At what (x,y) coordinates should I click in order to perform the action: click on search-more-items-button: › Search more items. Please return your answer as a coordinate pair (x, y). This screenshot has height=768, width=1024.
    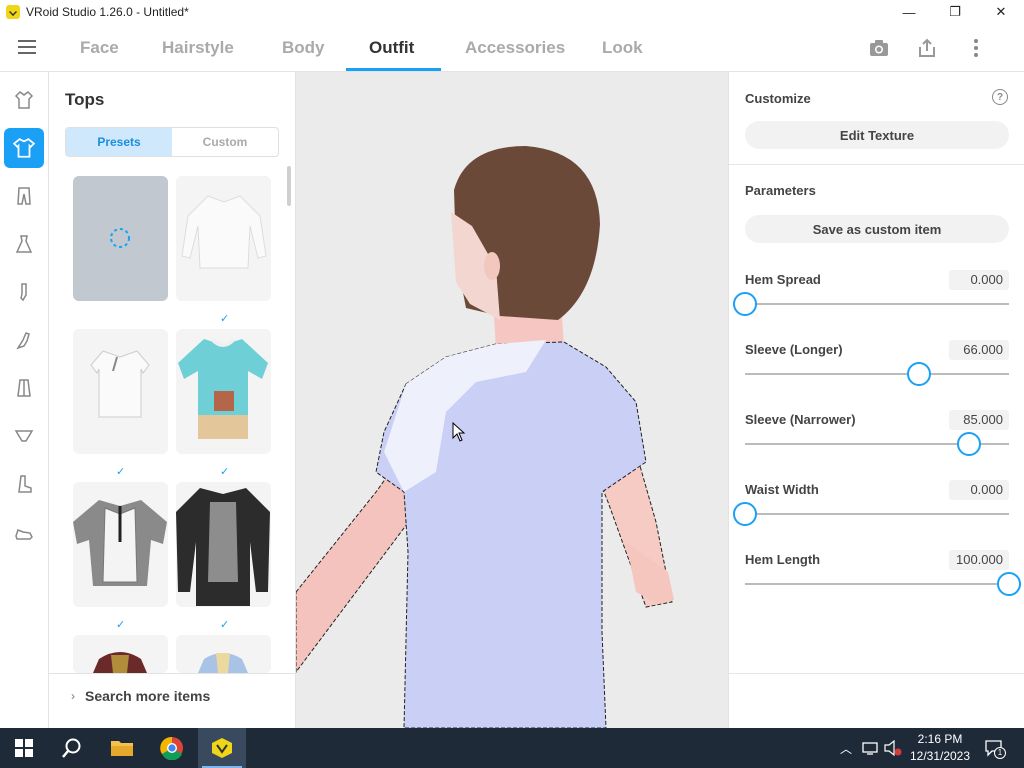
    Looking at the image, I should click on (172, 695).